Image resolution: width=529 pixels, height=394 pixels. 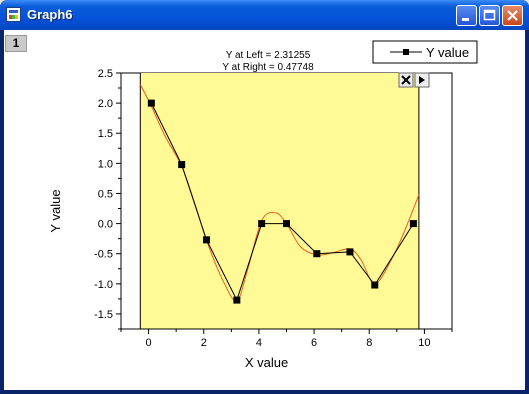 What do you see at coordinates (314, 343) in the screenshot?
I see `x-tick-label: 6` at bounding box center [314, 343].